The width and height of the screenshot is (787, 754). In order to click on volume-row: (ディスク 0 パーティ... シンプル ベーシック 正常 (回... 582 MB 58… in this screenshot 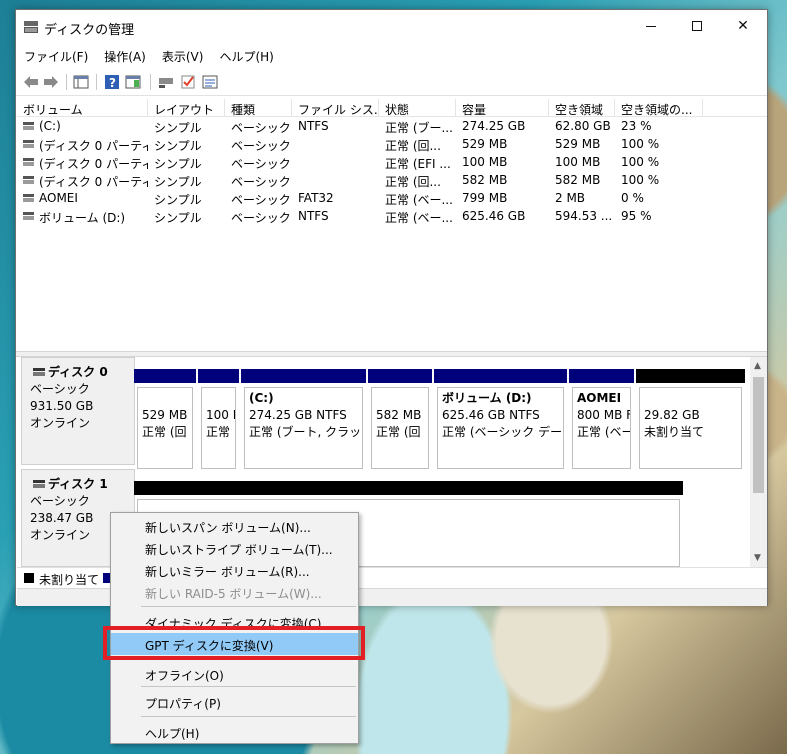, I will do `click(392, 181)`.